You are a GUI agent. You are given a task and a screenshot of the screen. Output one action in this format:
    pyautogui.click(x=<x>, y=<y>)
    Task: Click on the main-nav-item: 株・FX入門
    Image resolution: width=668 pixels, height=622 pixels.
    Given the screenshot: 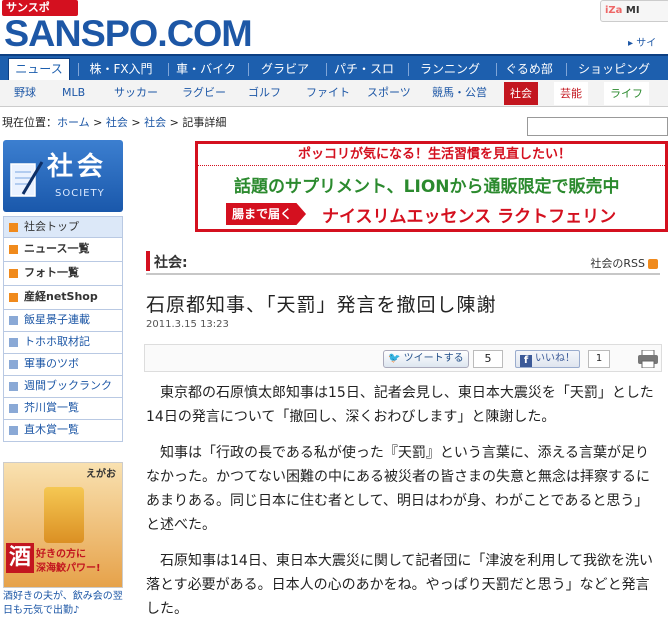 What is the action you would take?
    pyautogui.click(x=121, y=69)
    